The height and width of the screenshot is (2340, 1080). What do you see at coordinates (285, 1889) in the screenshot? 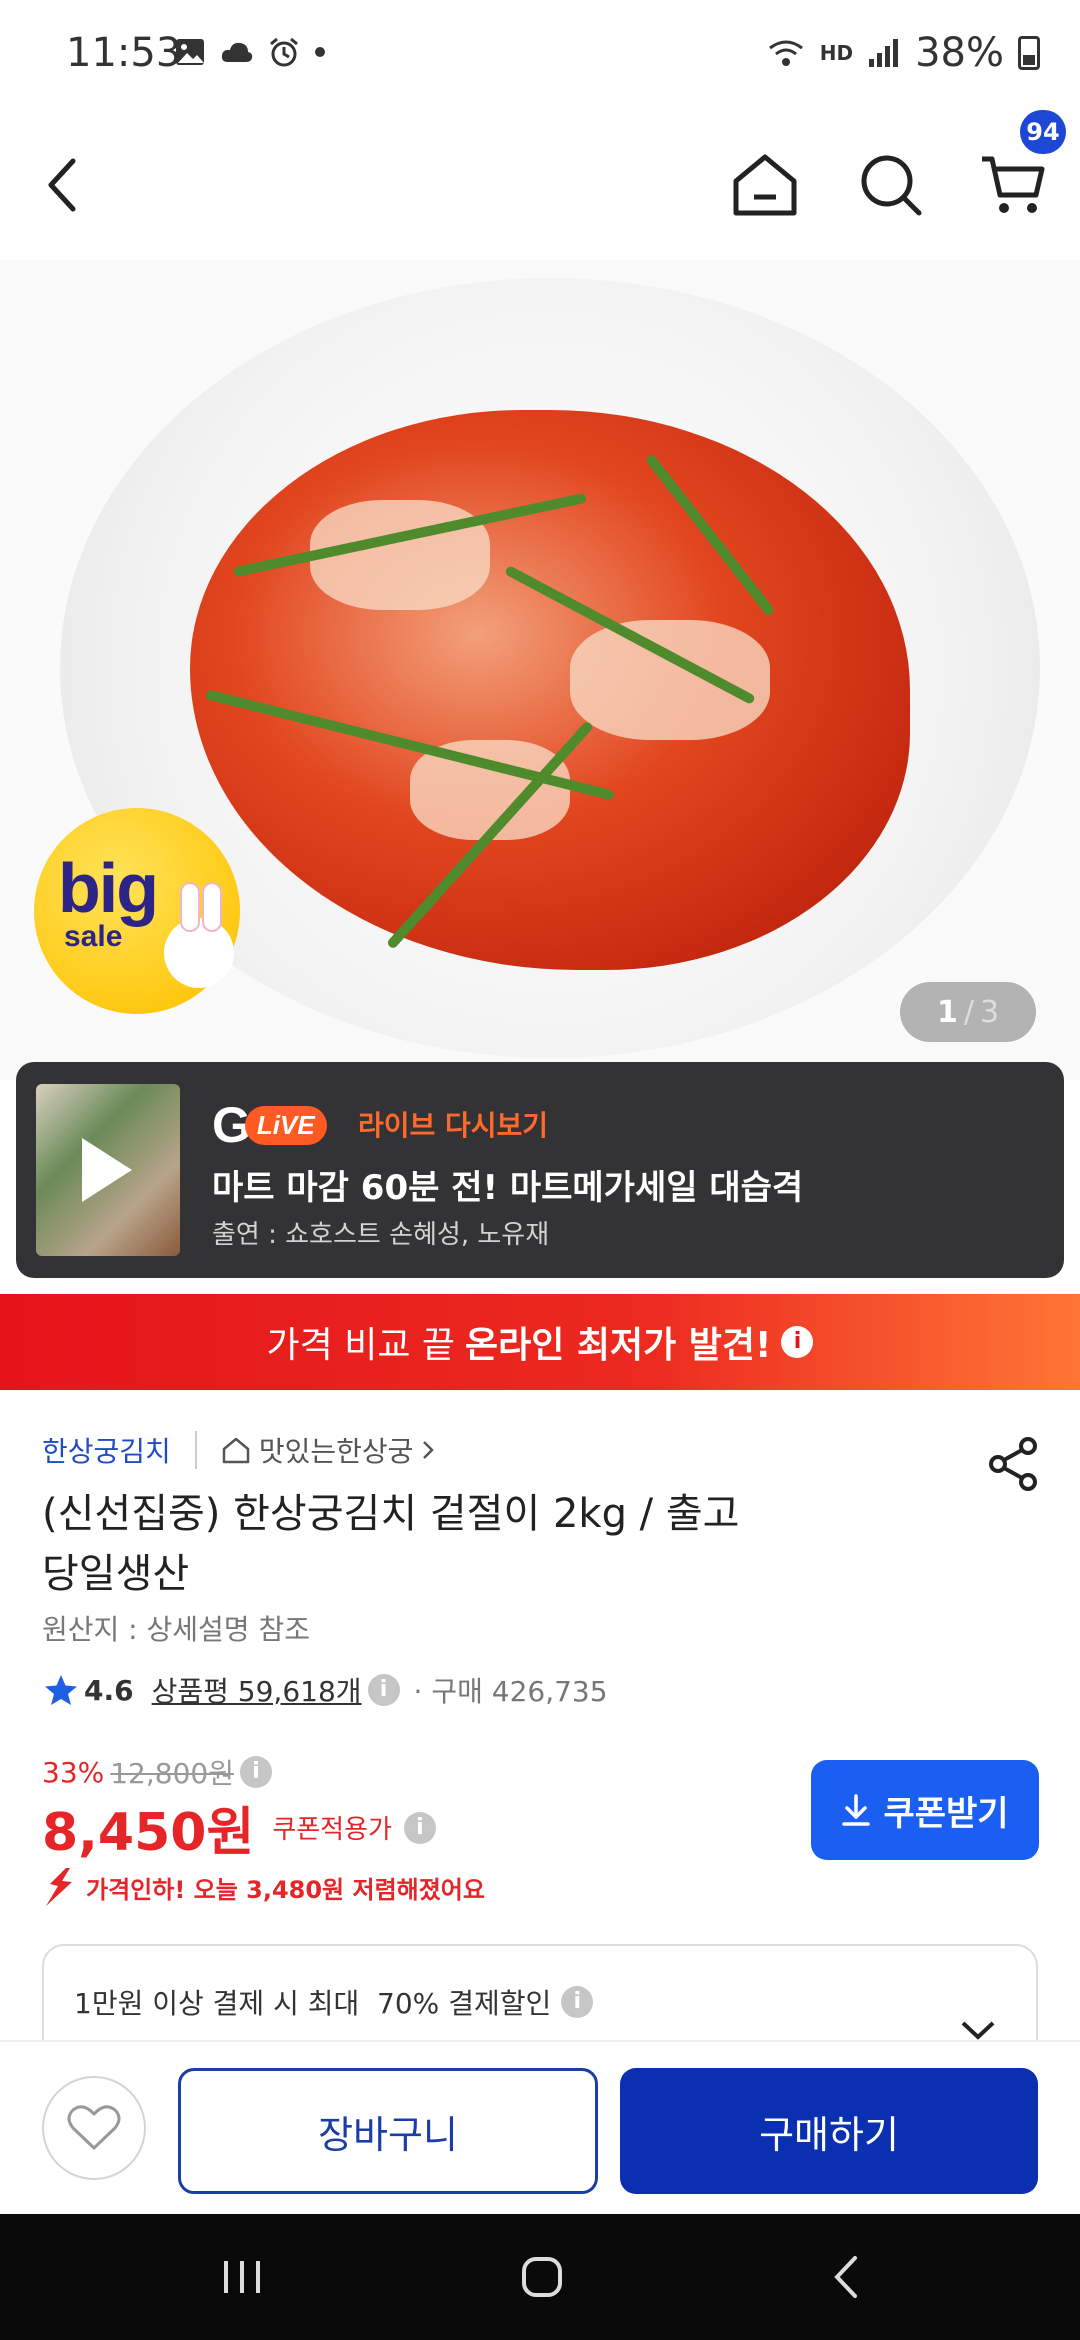
I see `price-drop-text: 가격인하! 오늘 3,480원 저렴해졌어요` at bounding box center [285, 1889].